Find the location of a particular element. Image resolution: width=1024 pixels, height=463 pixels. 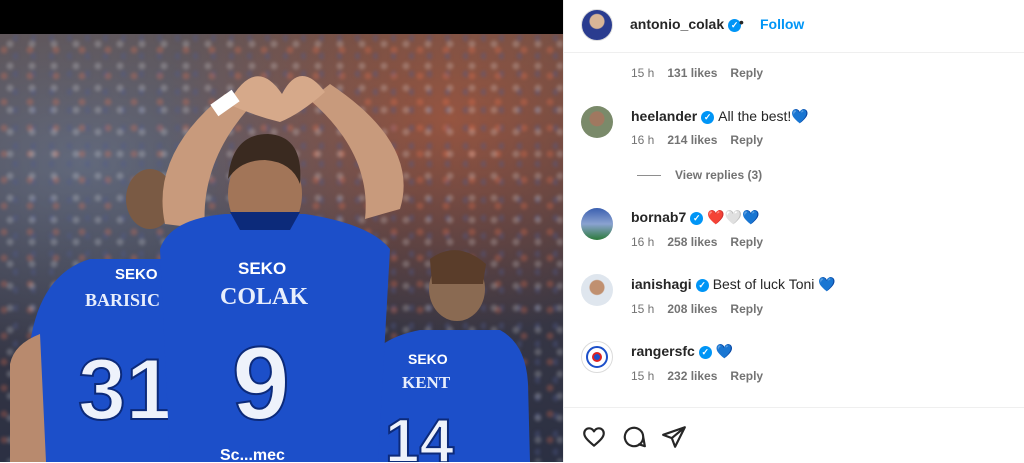

jersey-sponsor-kent: SEKO is located at coordinates (428, 359).